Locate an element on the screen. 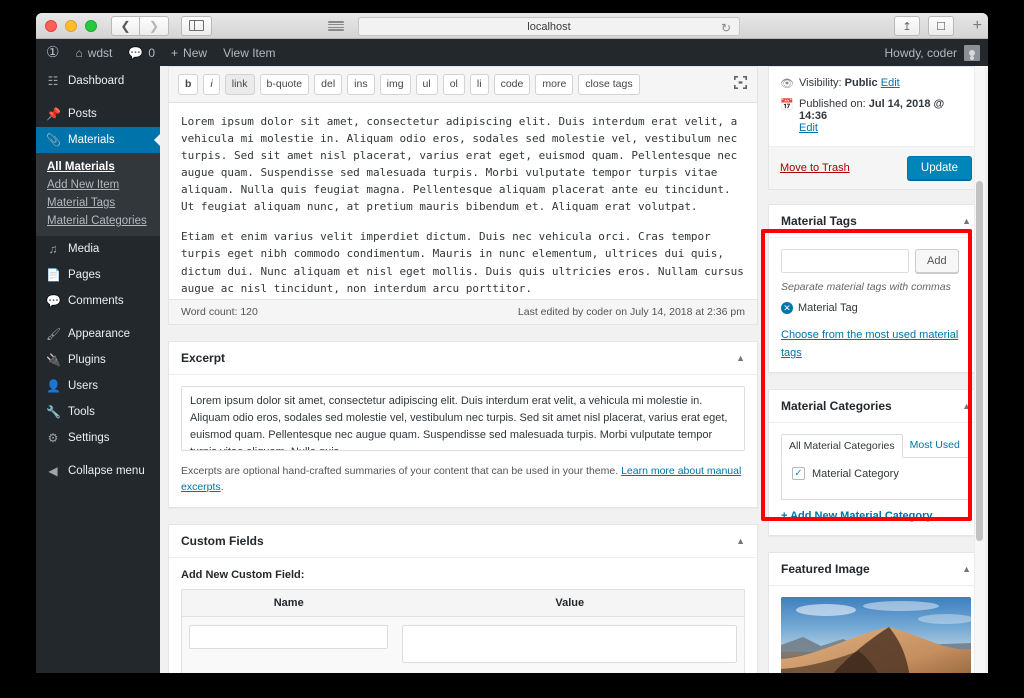 This screenshot has width=1024, height=698. name-cell is located at coordinates (289, 644).